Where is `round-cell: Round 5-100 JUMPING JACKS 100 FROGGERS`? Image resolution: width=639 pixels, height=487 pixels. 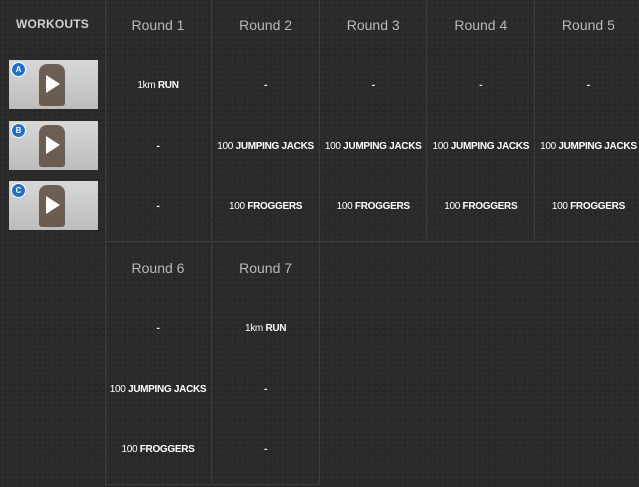
round-cell: Round 5-100 JUMPING JACKS 100 FROGGERS is located at coordinates (587, 121).